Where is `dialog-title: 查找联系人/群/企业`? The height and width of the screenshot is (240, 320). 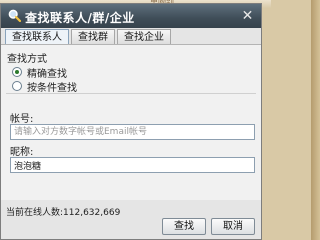 dialog-title: 查找联系人/群/企业 is located at coordinates (80, 18).